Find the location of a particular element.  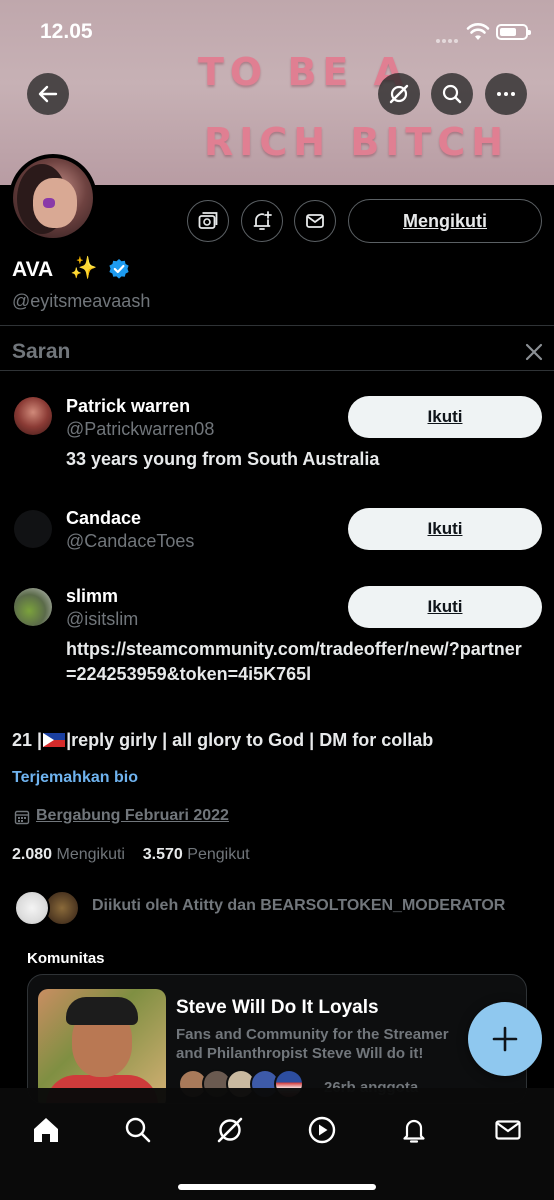

following-stat: 2.080 Mengikuti is located at coordinates (68, 854).